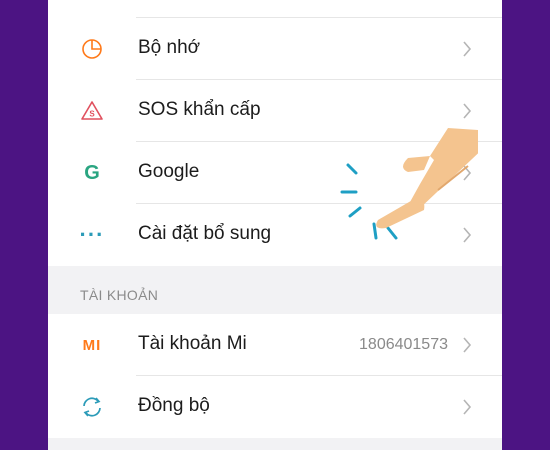  I want to click on mi-icon: MI, so click(92, 345).